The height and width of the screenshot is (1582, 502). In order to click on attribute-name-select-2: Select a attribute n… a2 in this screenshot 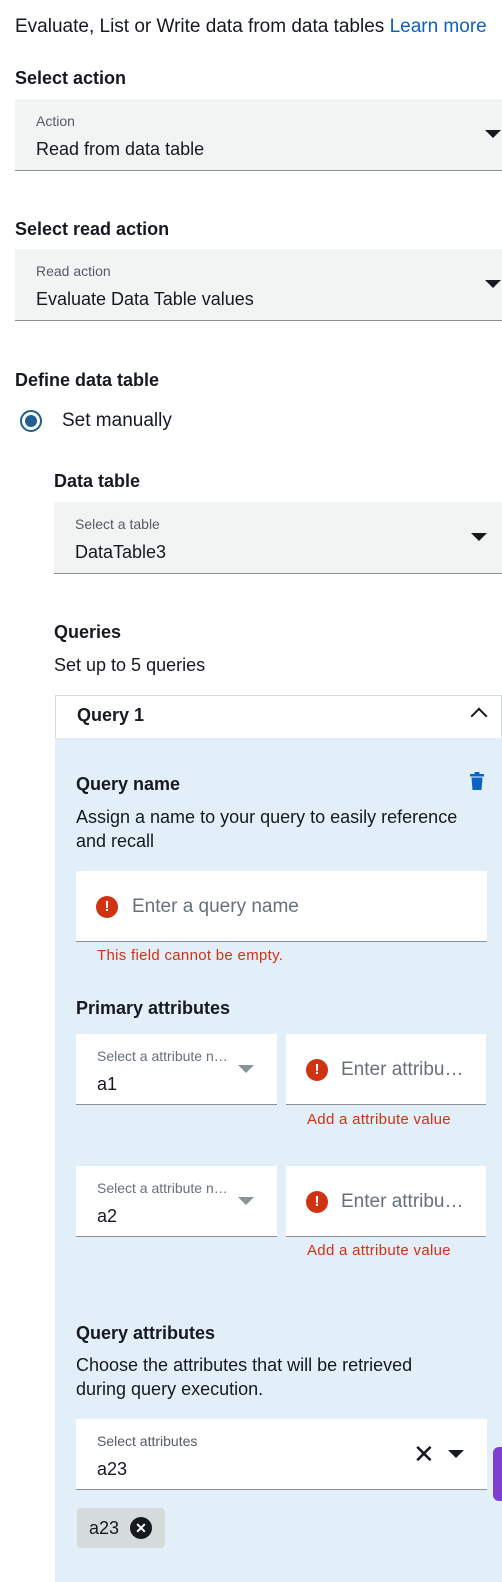, I will do `click(176, 1201)`.